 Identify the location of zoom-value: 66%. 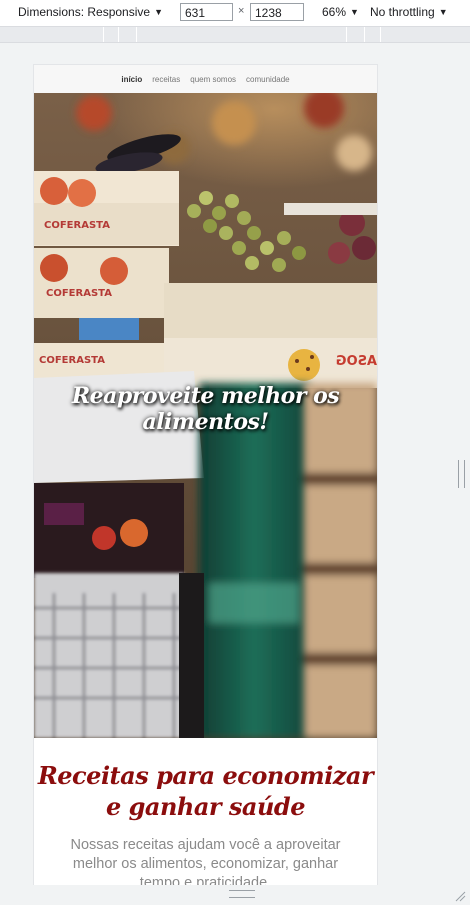
(334, 12).